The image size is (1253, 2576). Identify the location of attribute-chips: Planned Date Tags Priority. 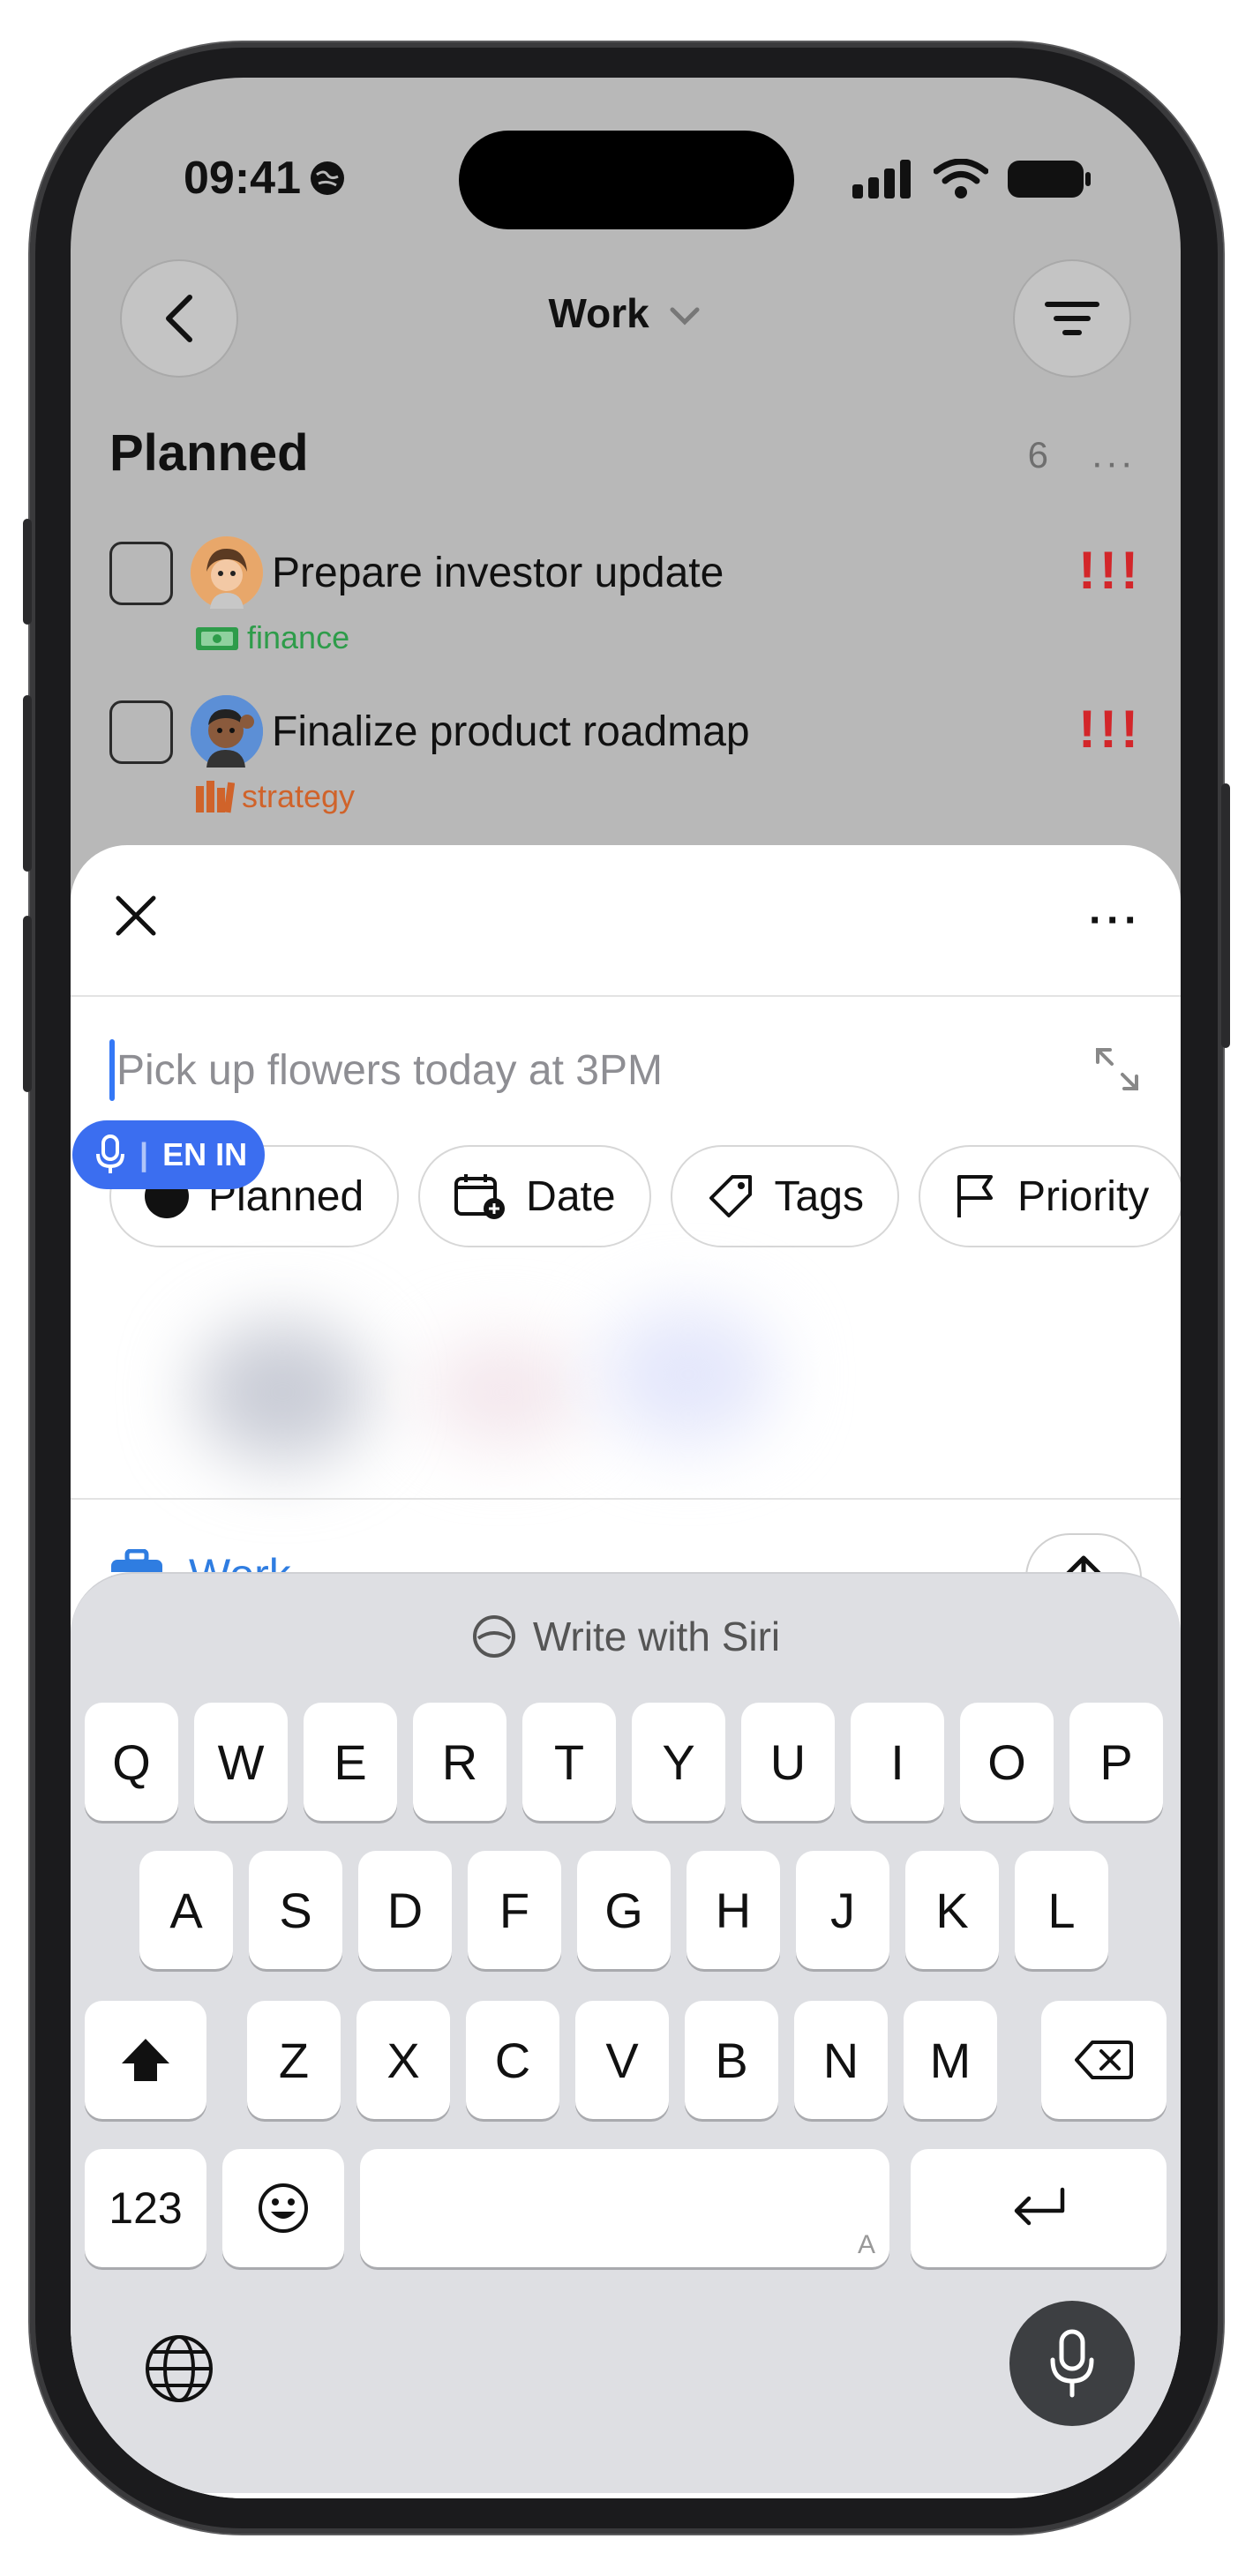
(645, 1196).